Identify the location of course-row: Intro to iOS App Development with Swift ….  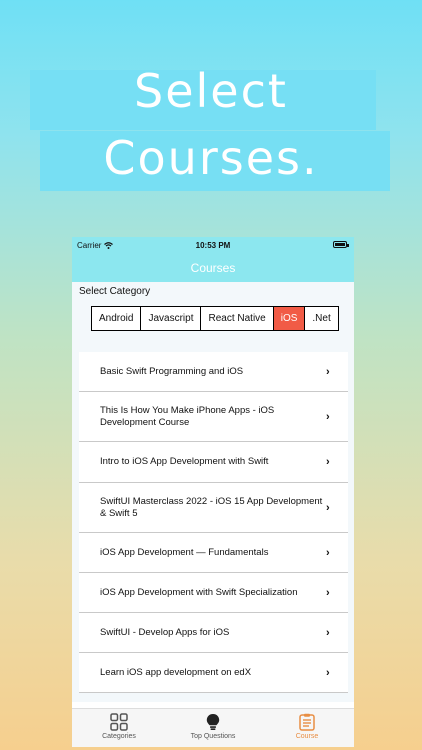
(213, 462).